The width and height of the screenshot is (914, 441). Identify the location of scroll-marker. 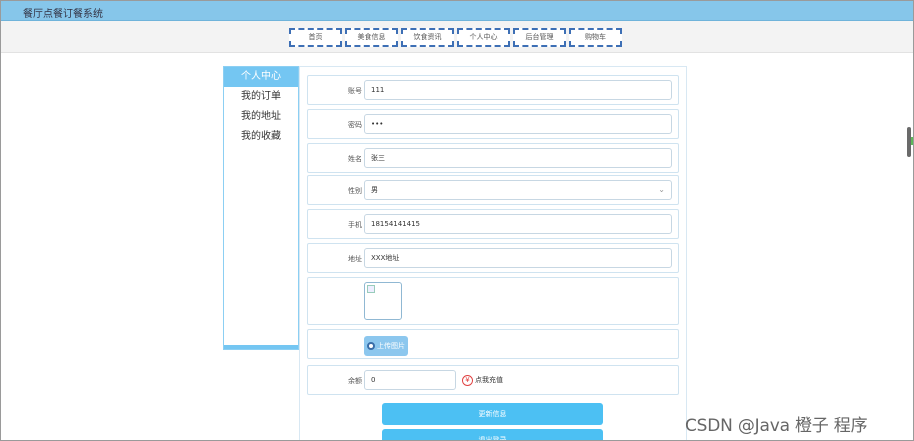
(912, 141).